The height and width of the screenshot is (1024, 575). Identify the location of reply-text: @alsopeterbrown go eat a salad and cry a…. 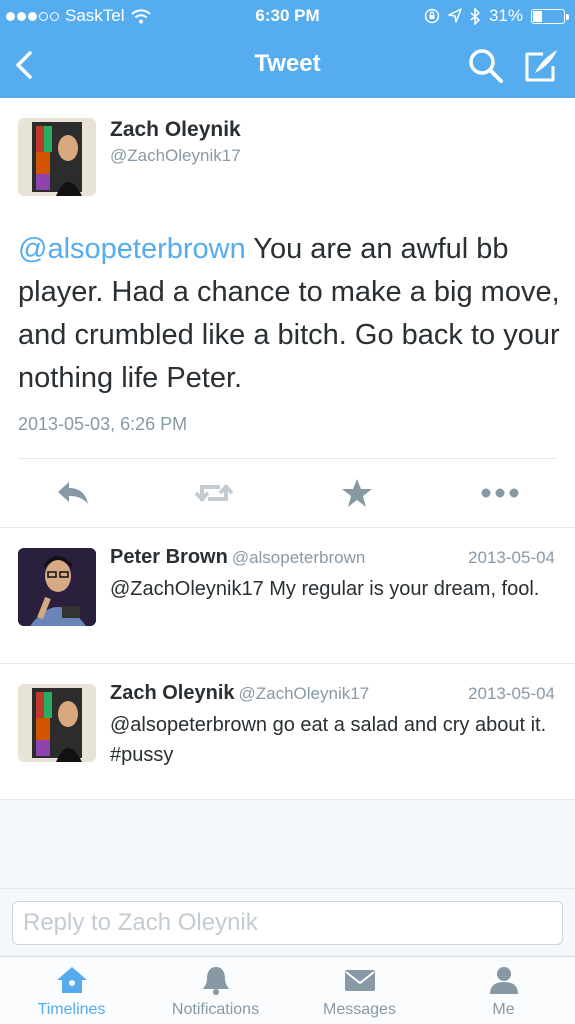
(328, 740).